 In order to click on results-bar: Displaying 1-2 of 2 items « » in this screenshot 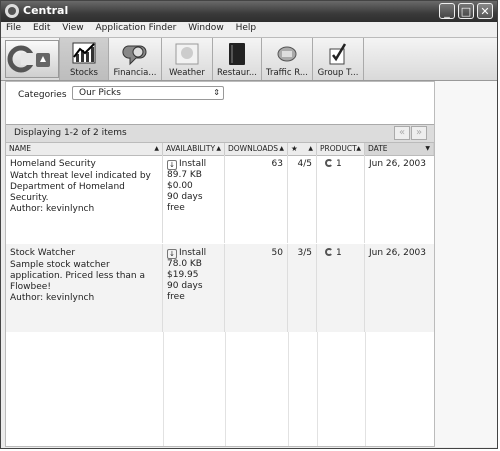, I will do `click(220, 133)`.